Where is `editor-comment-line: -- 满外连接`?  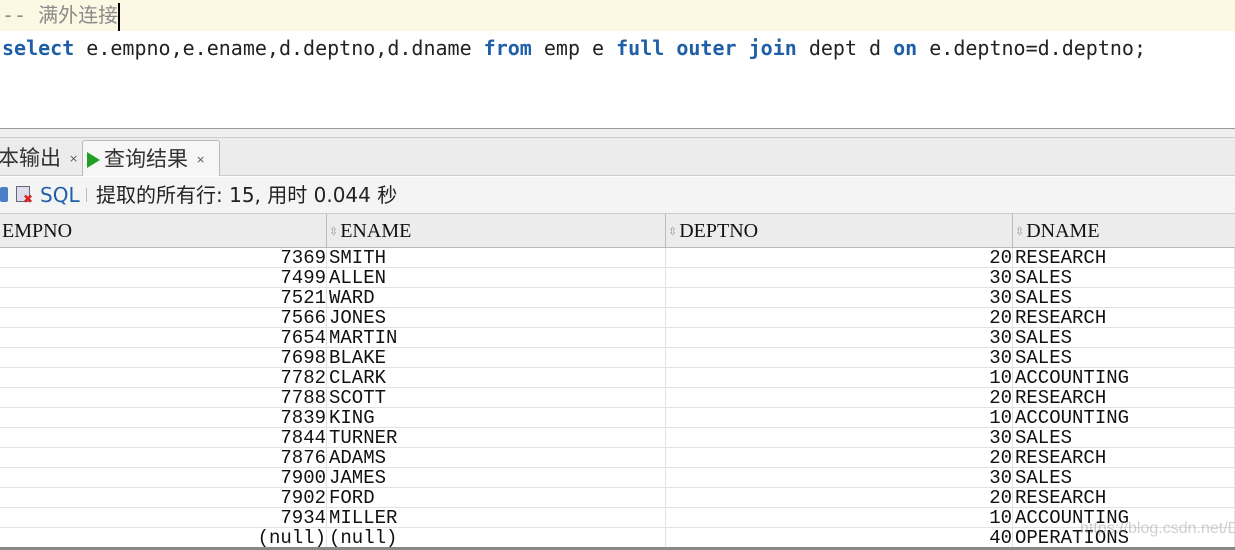 editor-comment-line: -- 满外连接 is located at coordinates (617, 15).